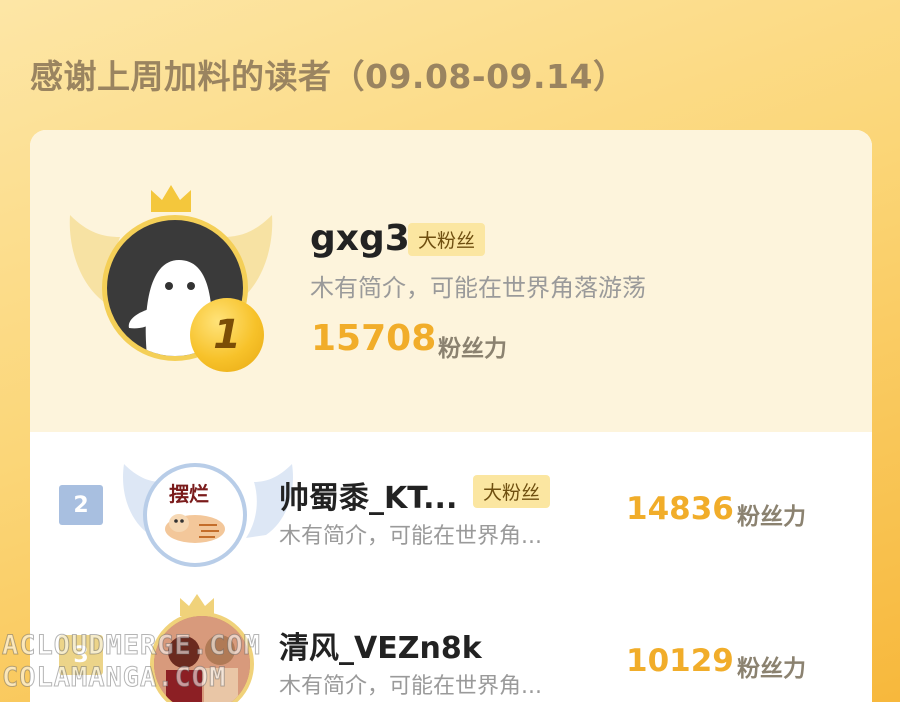  What do you see at coordinates (360, 238) in the screenshot?
I see `reader-name: gxg3` at bounding box center [360, 238].